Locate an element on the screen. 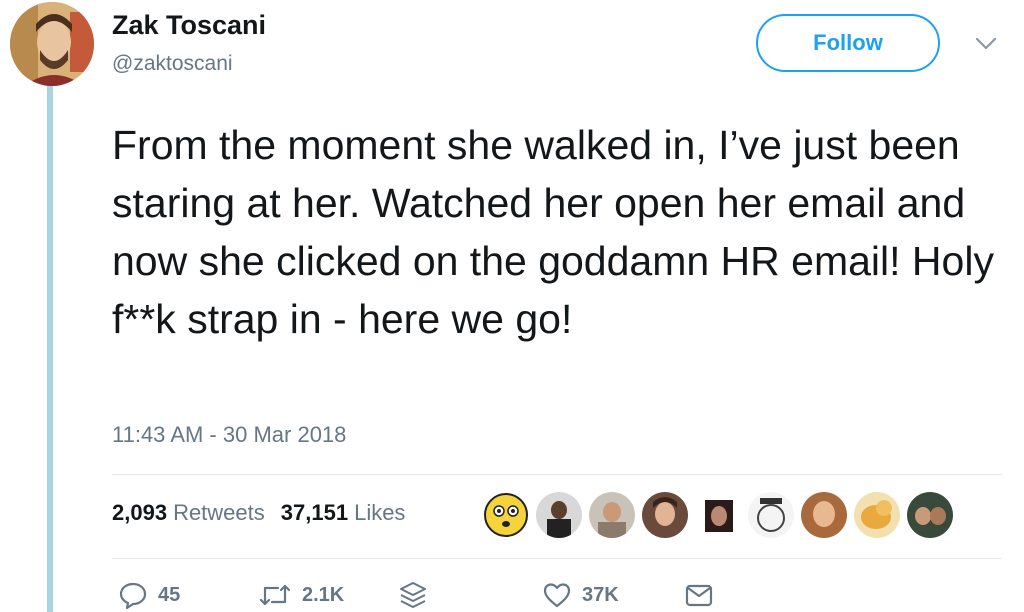  retweet-action: 2.1K is located at coordinates (301, 595).